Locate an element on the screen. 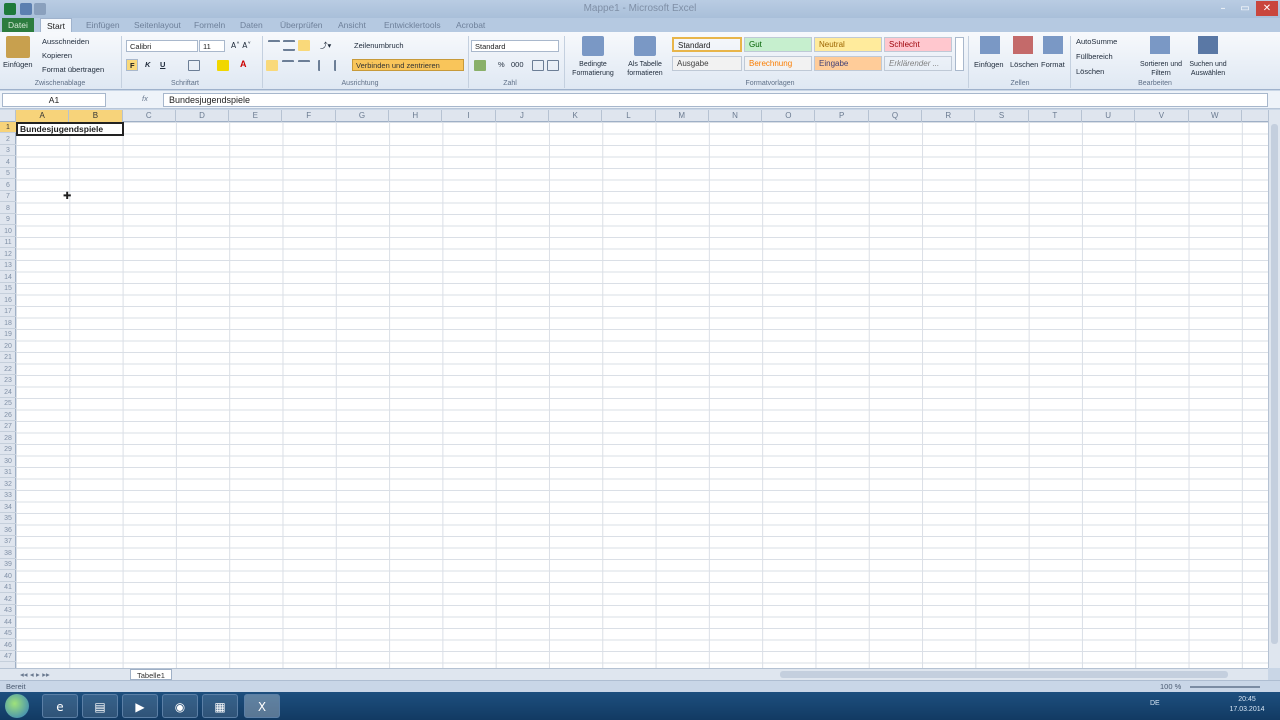 The height and width of the screenshot is (720, 1280). format-painter-button: Format übertragen is located at coordinates (73, 69).